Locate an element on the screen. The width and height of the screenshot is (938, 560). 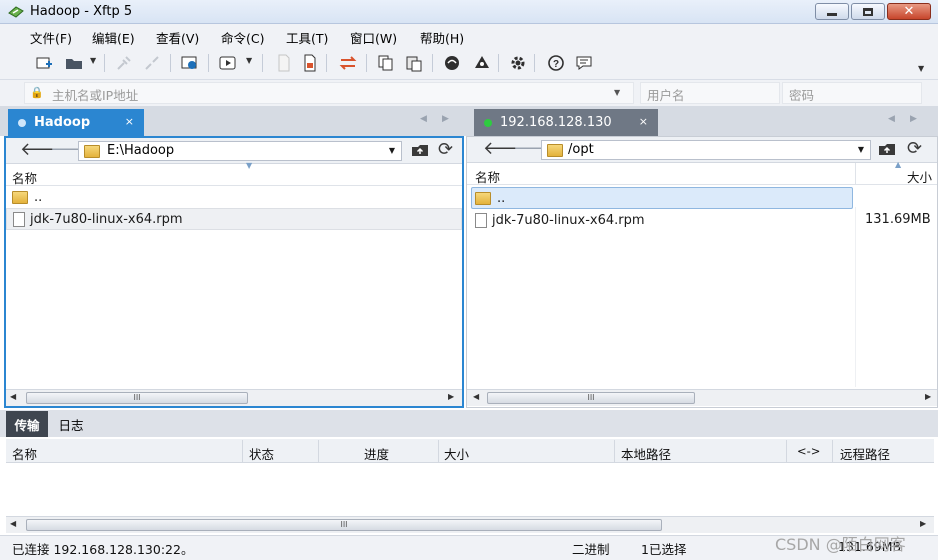
close-icon: ✕ is located at coordinates (909, 11).